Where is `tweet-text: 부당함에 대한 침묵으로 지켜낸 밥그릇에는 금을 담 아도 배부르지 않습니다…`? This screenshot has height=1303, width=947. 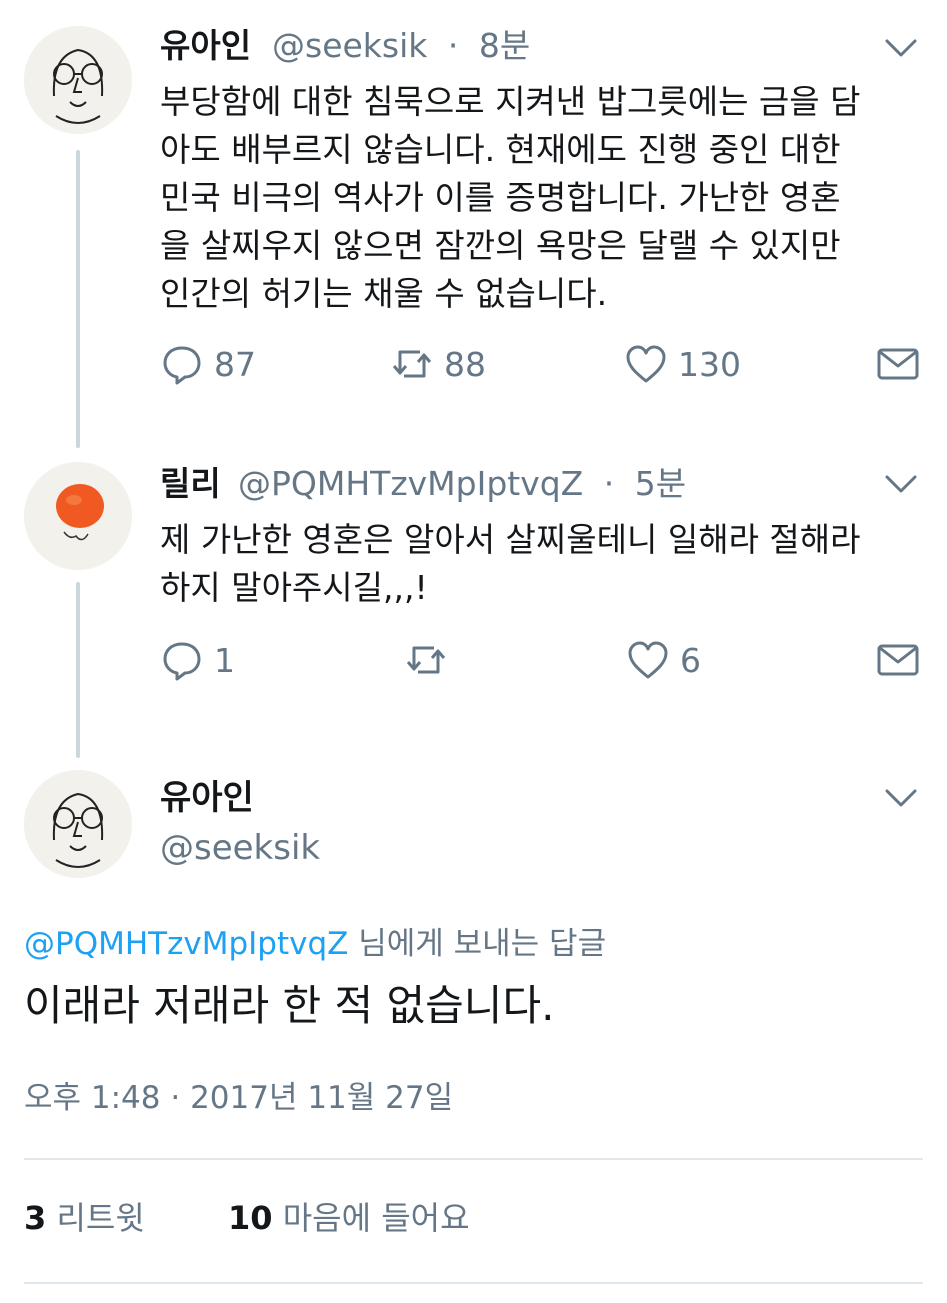
tweet-text: 부당함에 대한 침묵으로 지켜낸 밥그릇에는 금을 담 아도 배부르지 않습니다… is located at coordinates (510, 198).